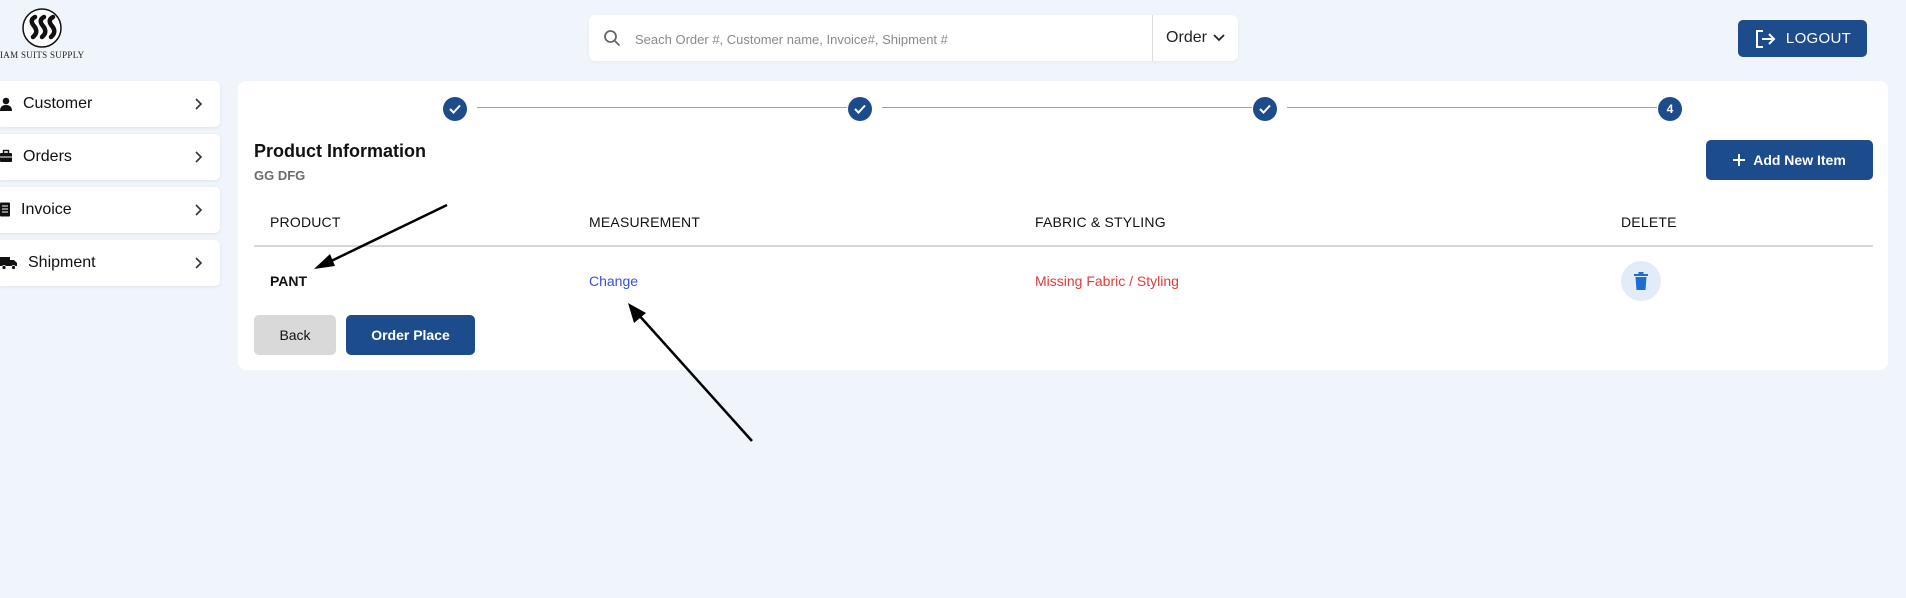  What do you see at coordinates (289, 281) in the screenshot?
I see `product-cell: PANT` at bounding box center [289, 281].